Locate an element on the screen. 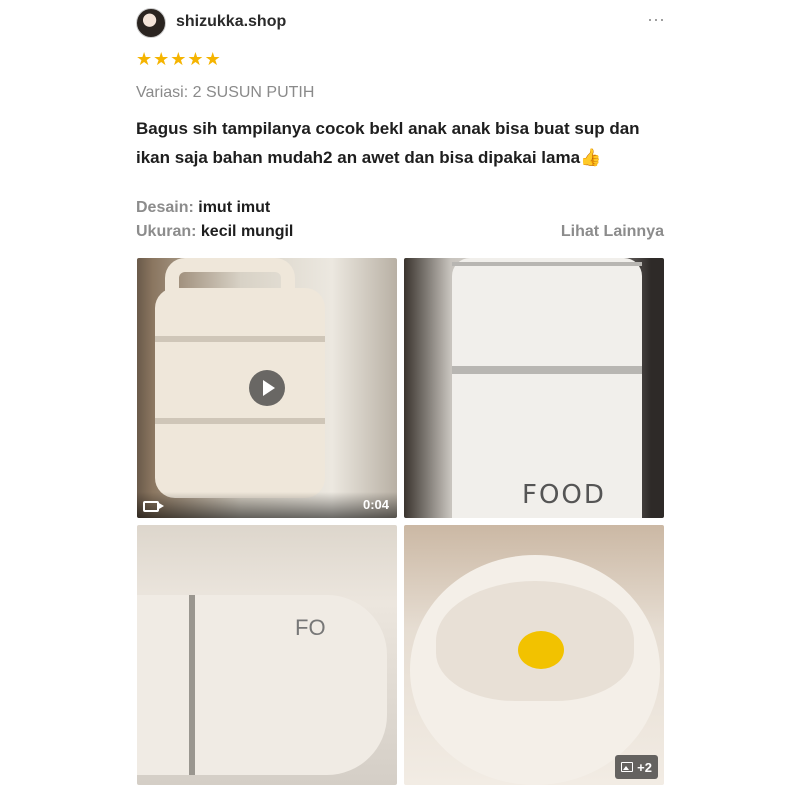  see-more-link: Lihat Lainnya is located at coordinates (612, 232).